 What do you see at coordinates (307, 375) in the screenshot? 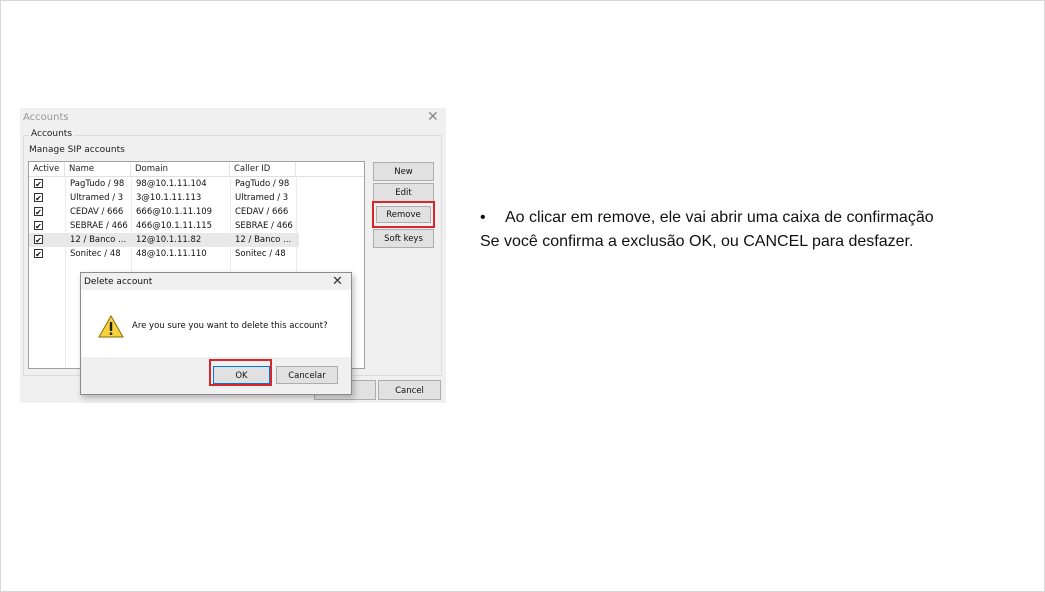
I see `cancelar-button: Cancelar` at bounding box center [307, 375].